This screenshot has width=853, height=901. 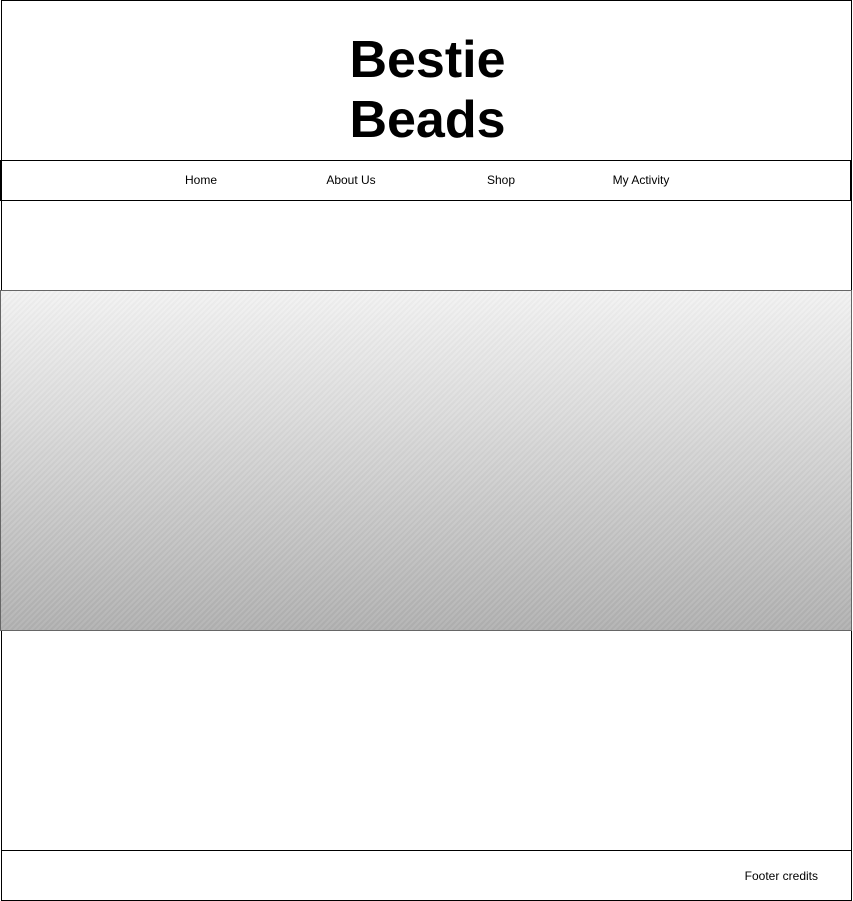 What do you see at coordinates (426, 875) in the screenshot?
I see `site-footer: Footer credits` at bounding box center [426, 875].